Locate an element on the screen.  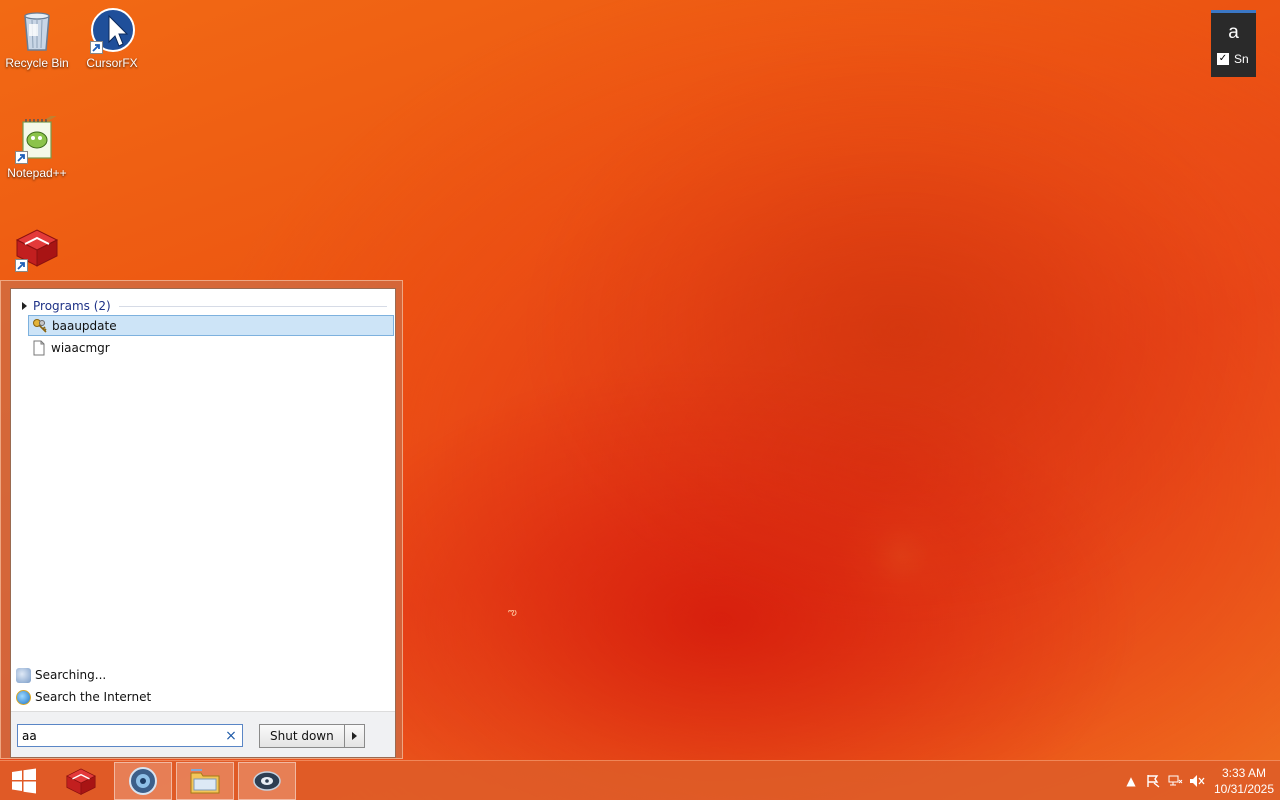
desktop-icon-notepad-plus-plus: Notepad++ is located at coordinates (37, 146).